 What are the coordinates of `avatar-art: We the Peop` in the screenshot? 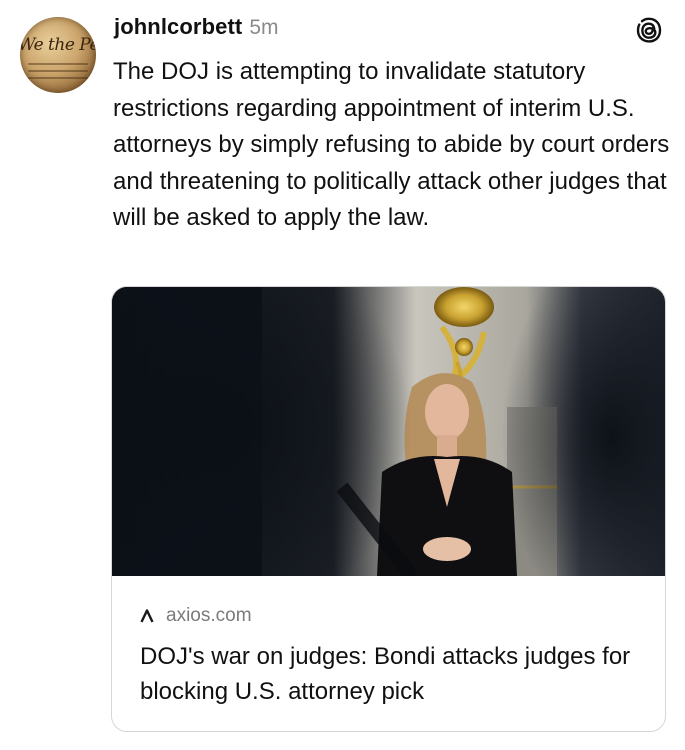 It's located at (58, 45).